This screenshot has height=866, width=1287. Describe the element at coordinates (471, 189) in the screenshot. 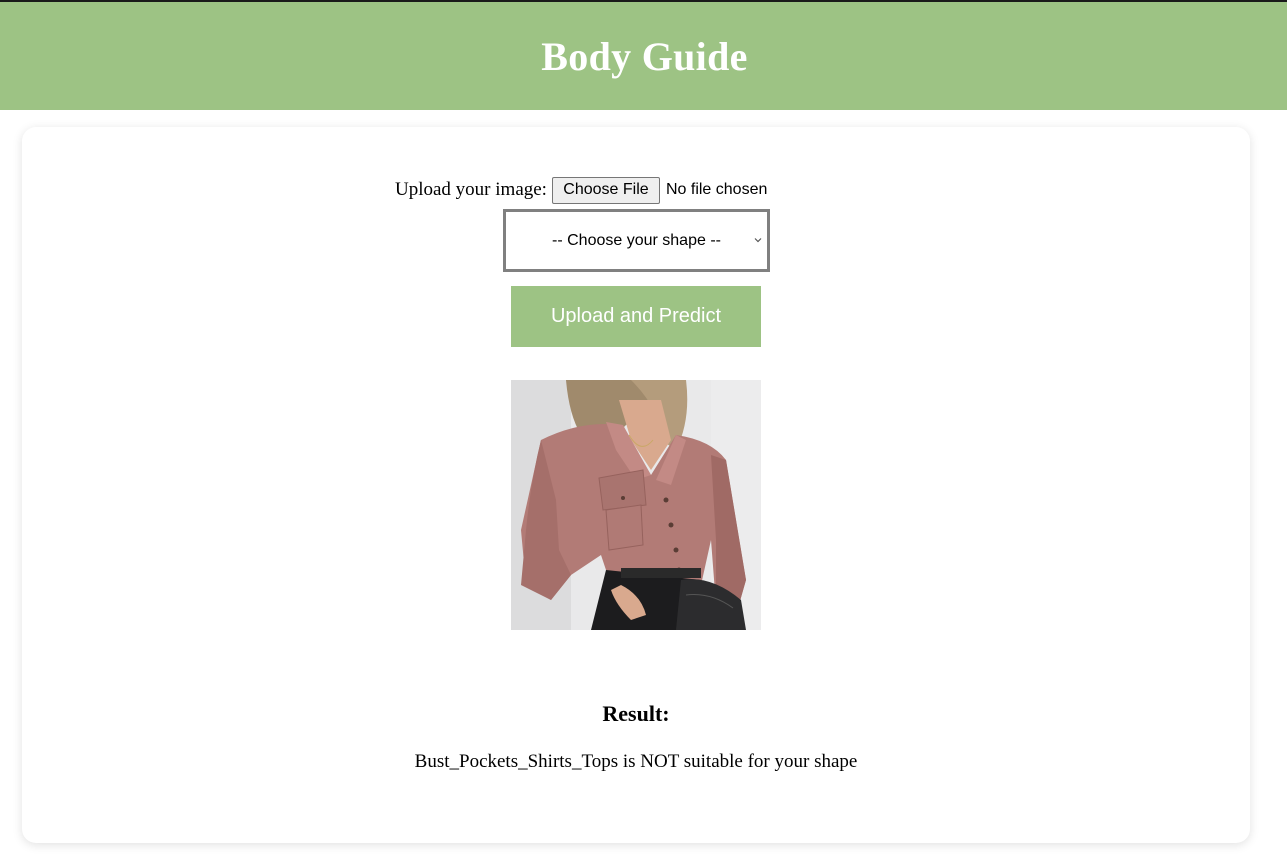

I see `upload-label: Upload your image:` at that location.